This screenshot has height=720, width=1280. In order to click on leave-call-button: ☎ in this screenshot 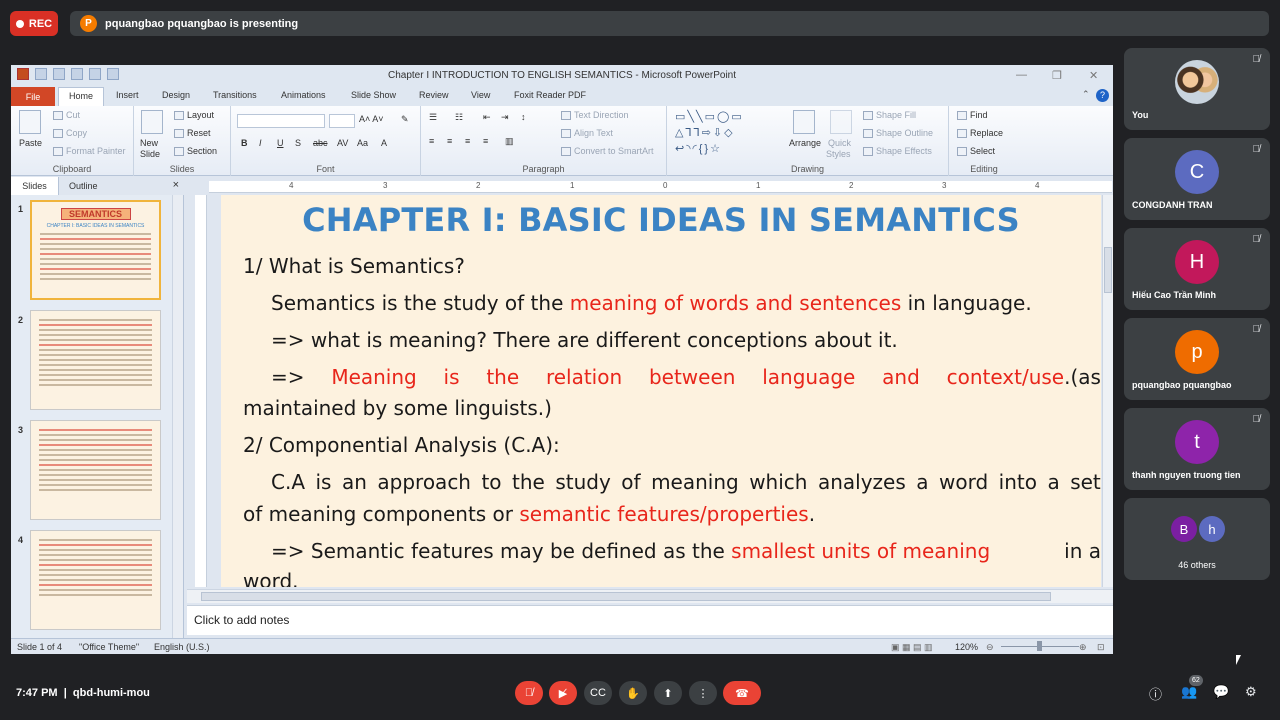, I will do `click(742, 693)`.